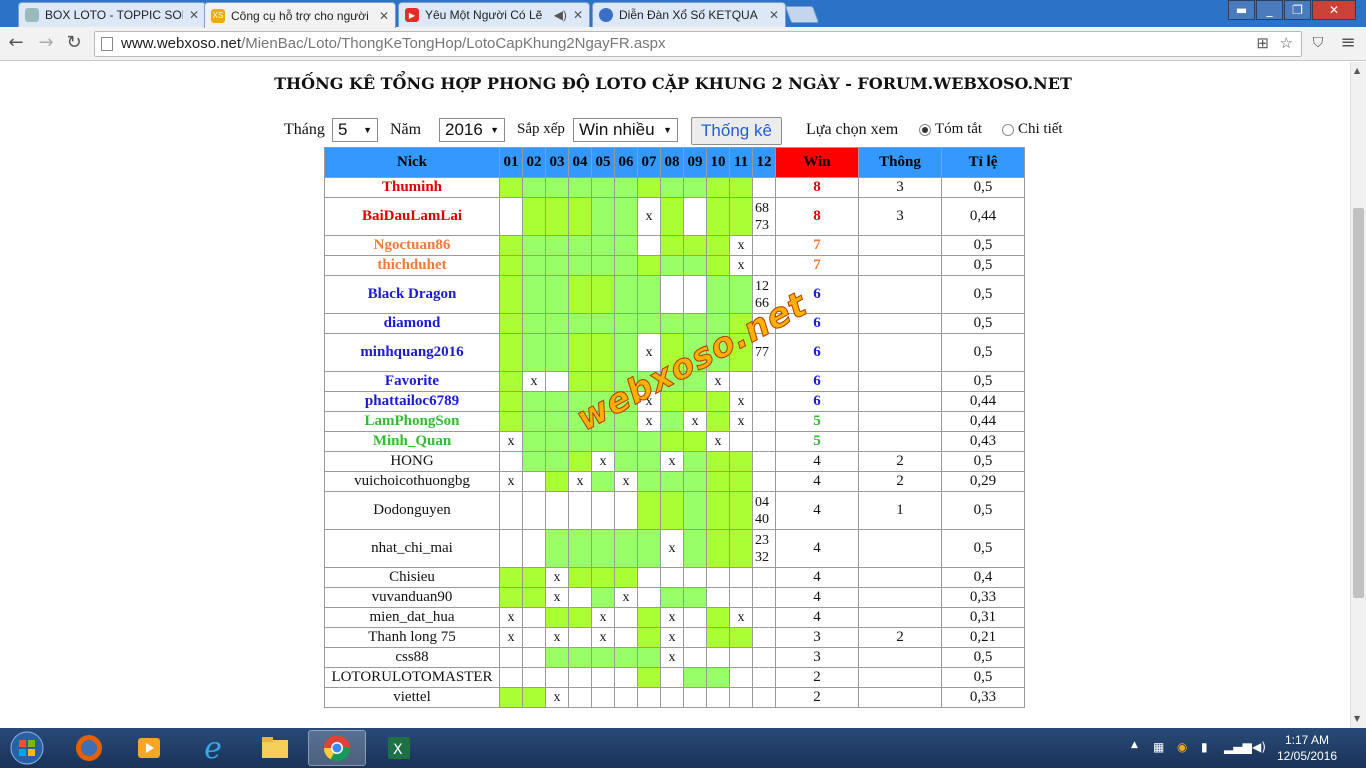  I want to click on nick-cell: LOTORULOTOMASTER, so click(412, 677).